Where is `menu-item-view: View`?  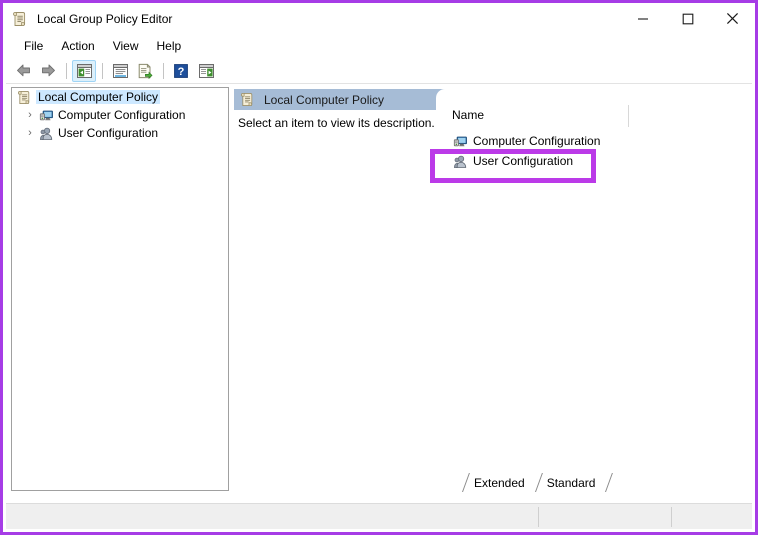
menu-item-view: View is located at coordinates (126, 46).